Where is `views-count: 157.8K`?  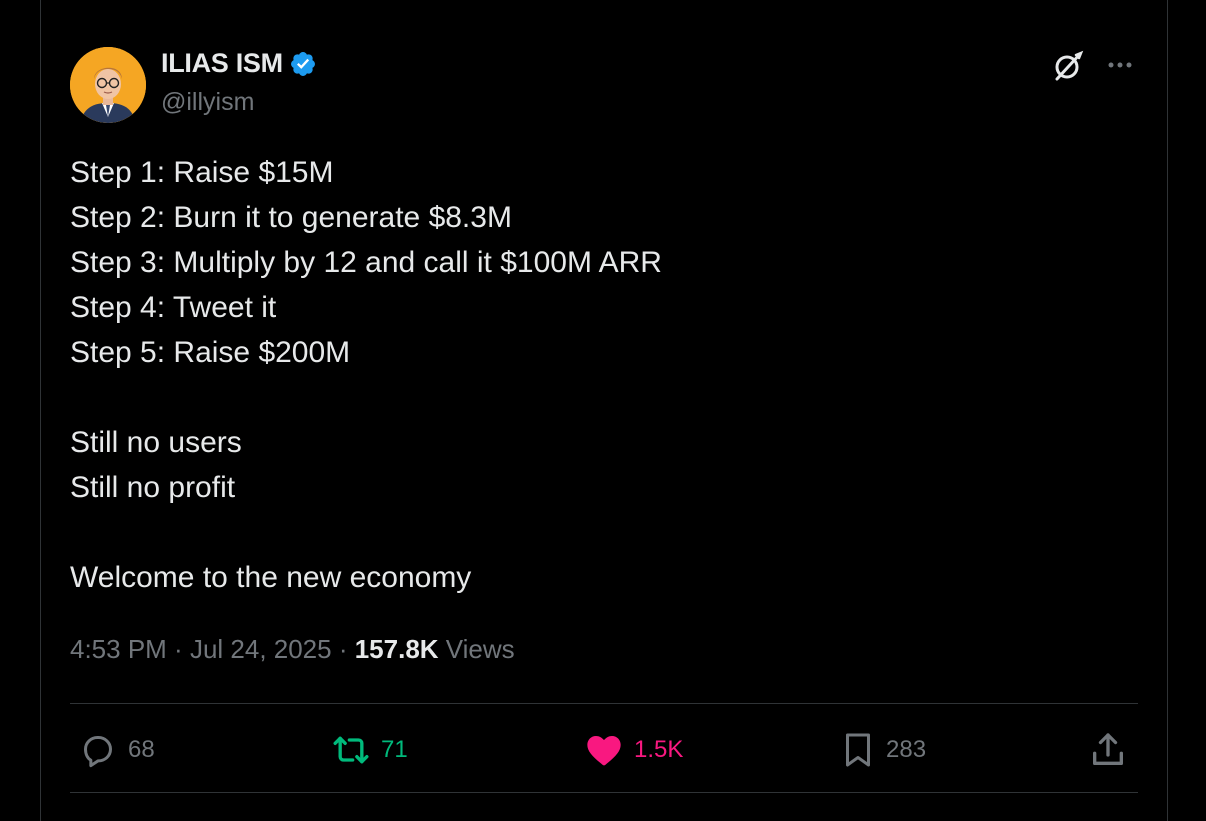
views-count: 157.8K is located at coordinates (396, 649).